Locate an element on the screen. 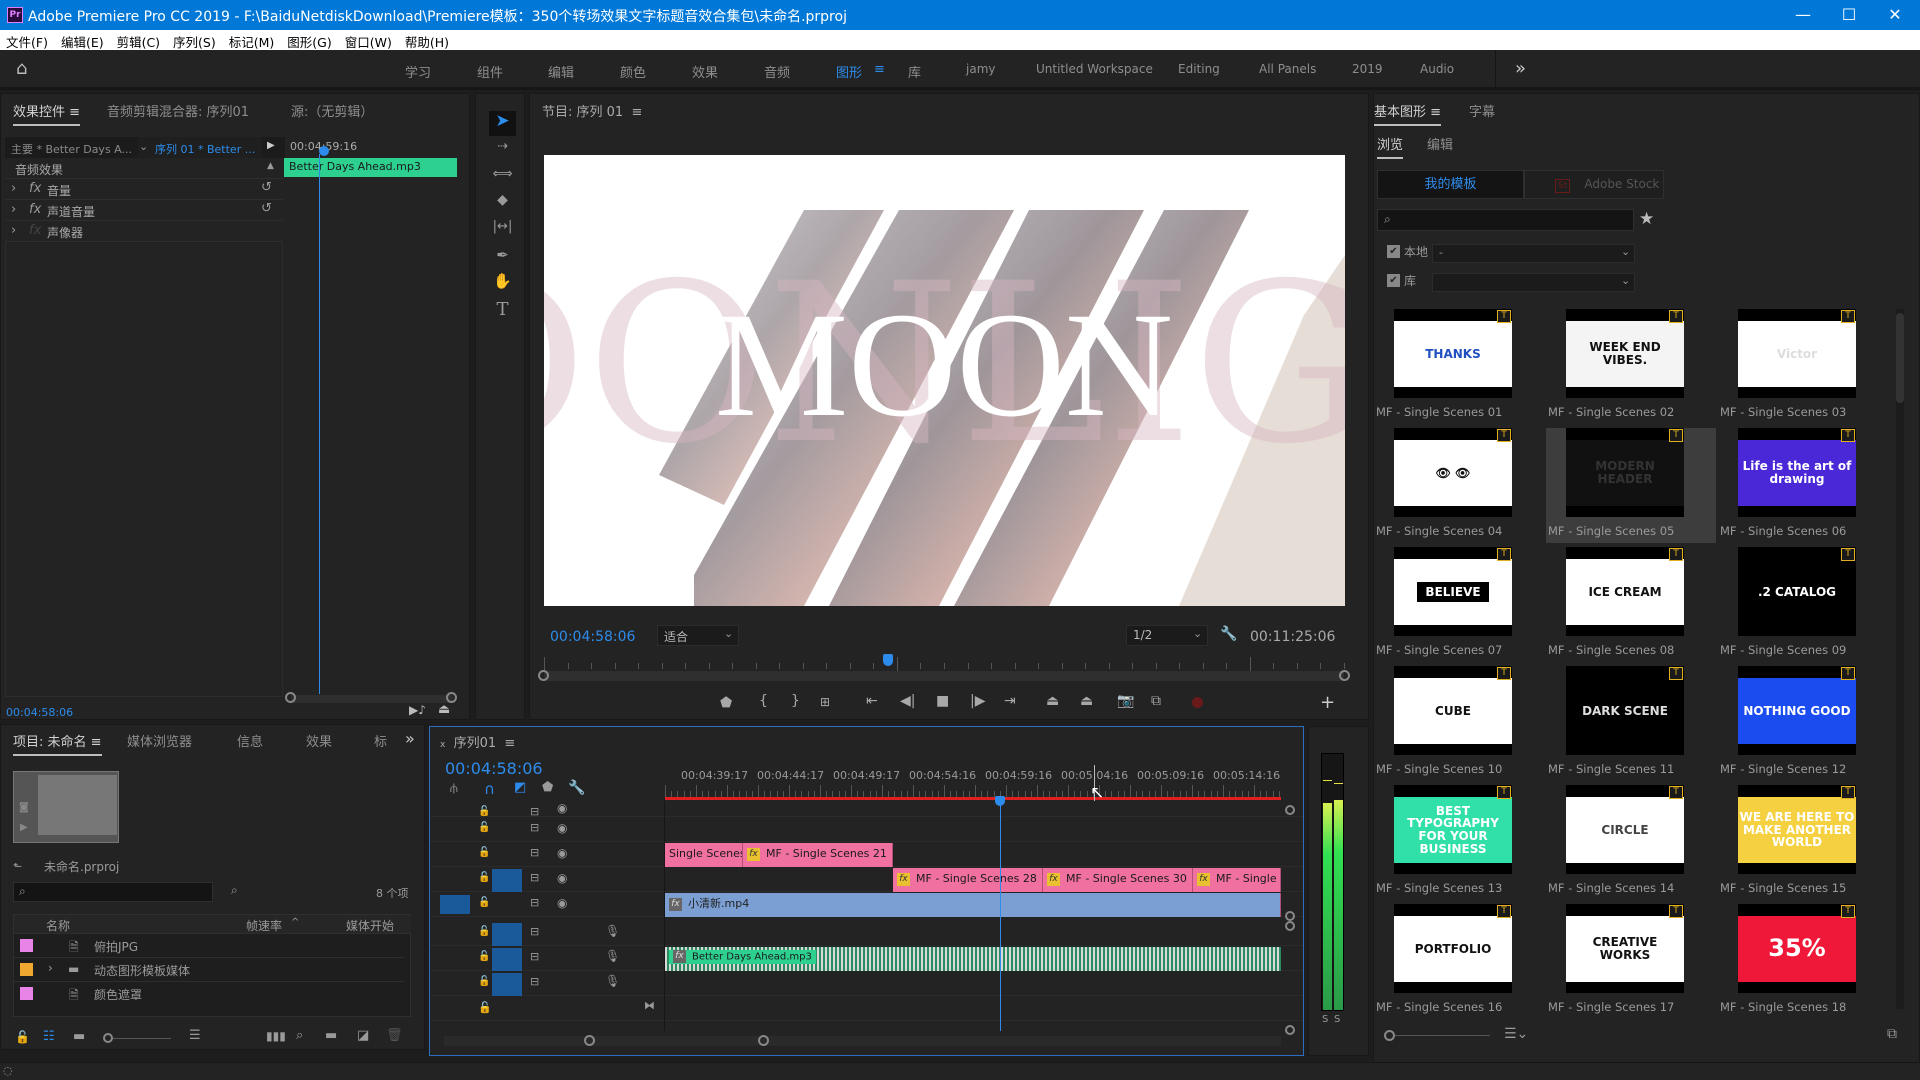 This screenshot has height=1080, width=1920. trash-icon: 🗑 is located at coordinates (394, 1035).